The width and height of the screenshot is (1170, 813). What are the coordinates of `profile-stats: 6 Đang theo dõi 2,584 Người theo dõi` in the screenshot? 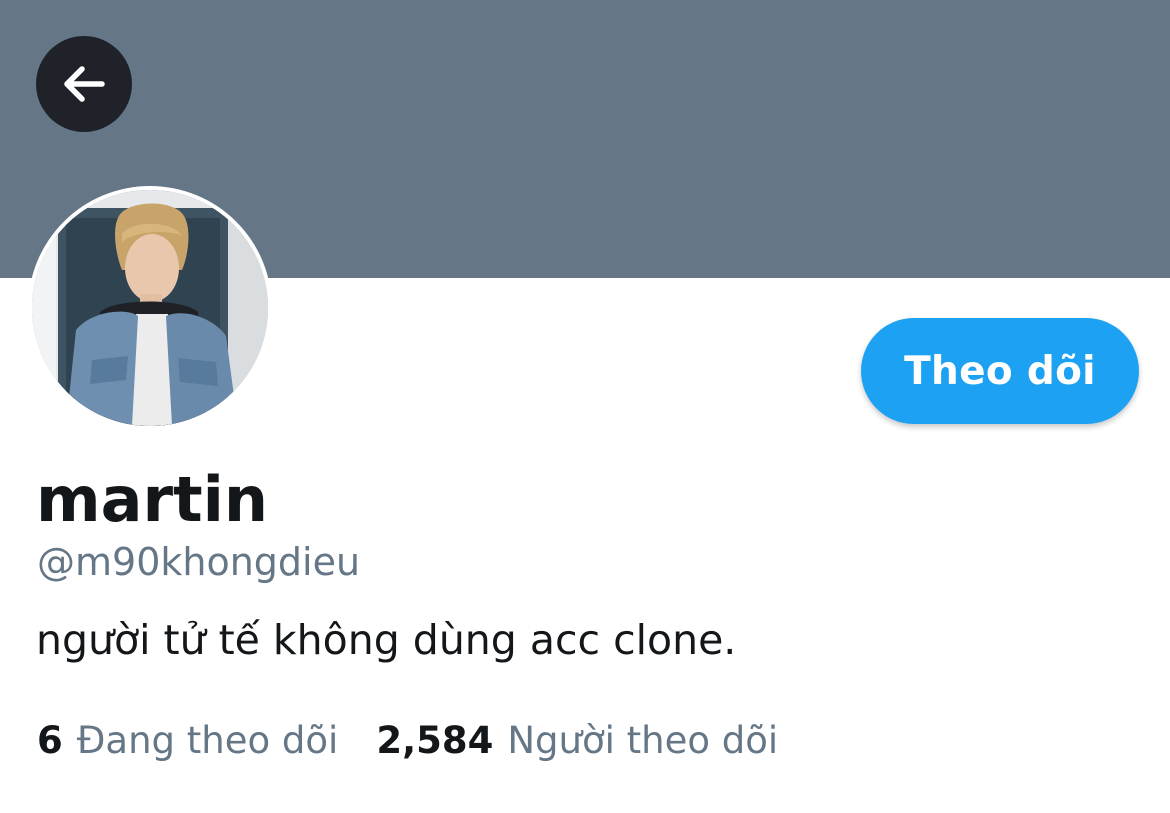 It's located at (407, 741).